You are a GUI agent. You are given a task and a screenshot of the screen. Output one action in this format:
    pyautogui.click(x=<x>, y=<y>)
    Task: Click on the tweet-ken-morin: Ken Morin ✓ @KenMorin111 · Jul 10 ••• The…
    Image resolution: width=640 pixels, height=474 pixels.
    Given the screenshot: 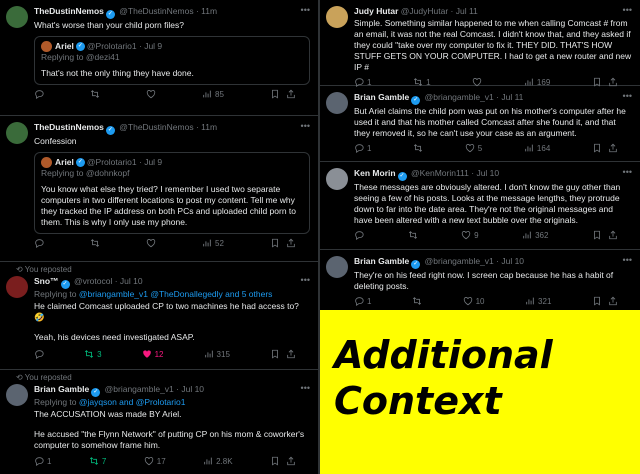 What is the action you would take?
    pyautogui.click(x=480, y=206)
    